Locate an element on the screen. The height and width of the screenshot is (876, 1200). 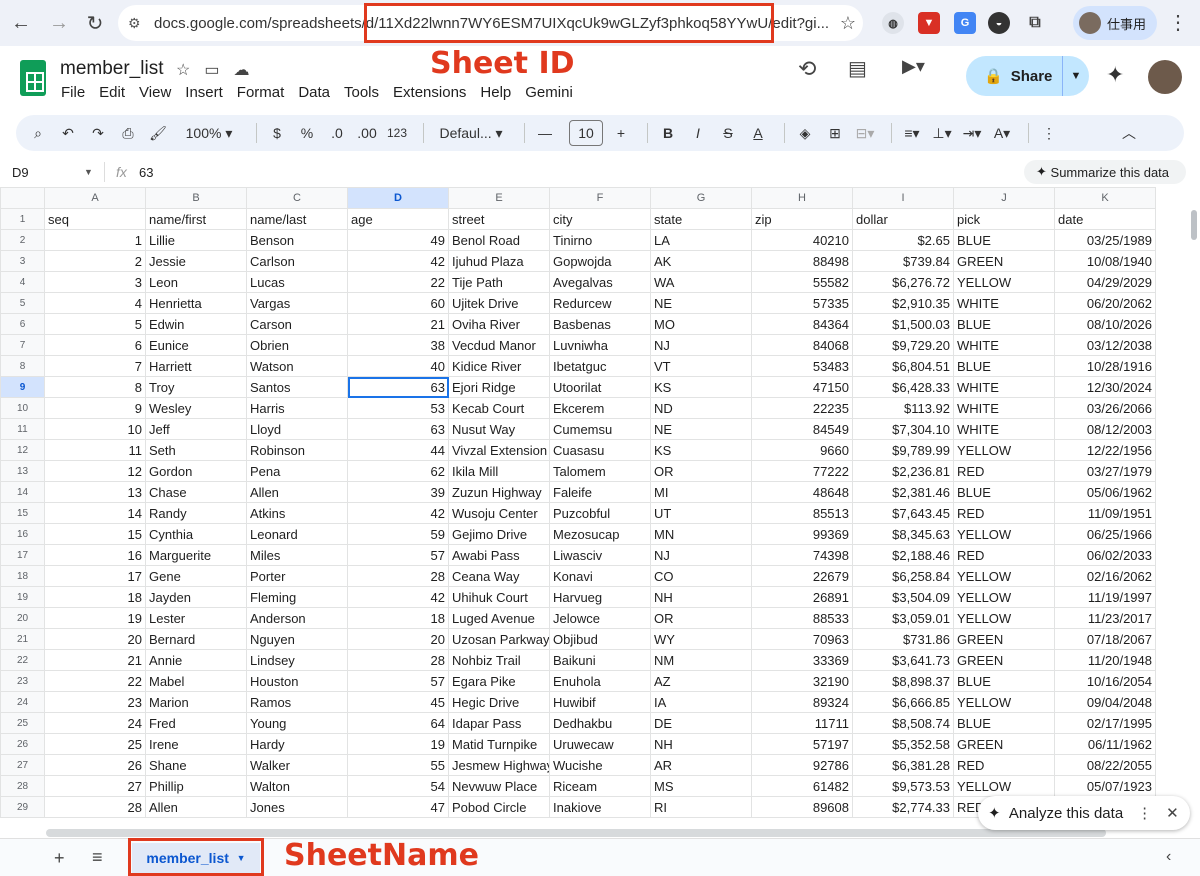
version-history-icon: ⟲ is located at coordinates (807, 69).